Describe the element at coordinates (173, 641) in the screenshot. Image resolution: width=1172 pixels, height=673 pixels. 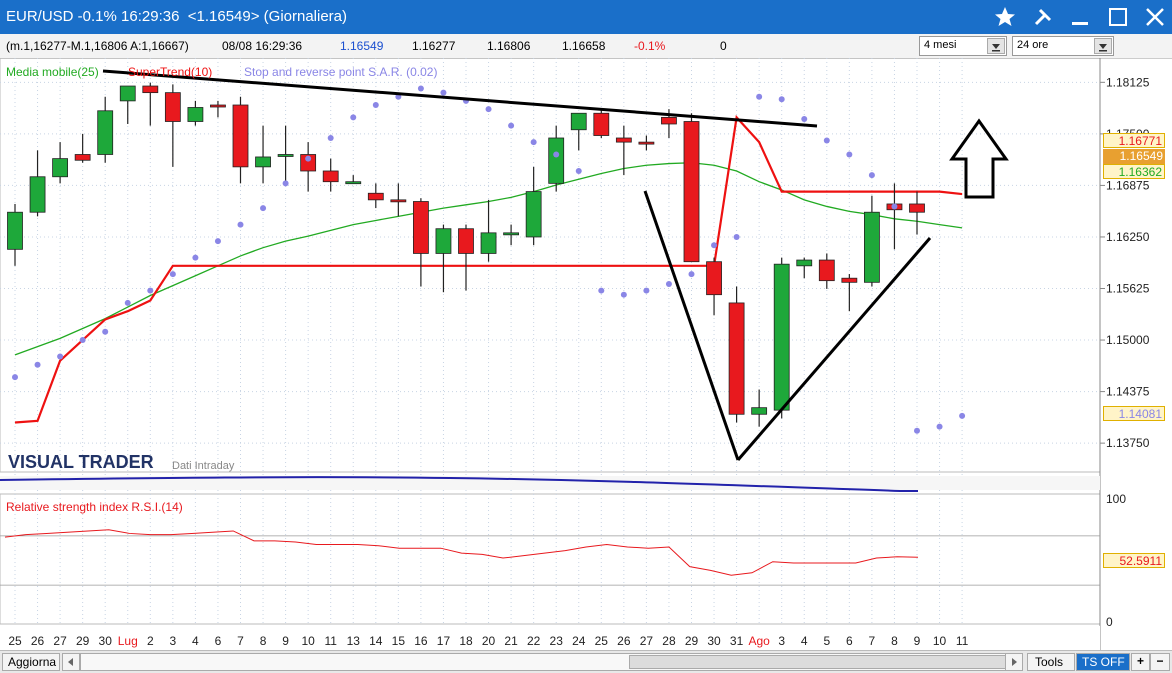
I see `date-tick-label: 3` at that location.